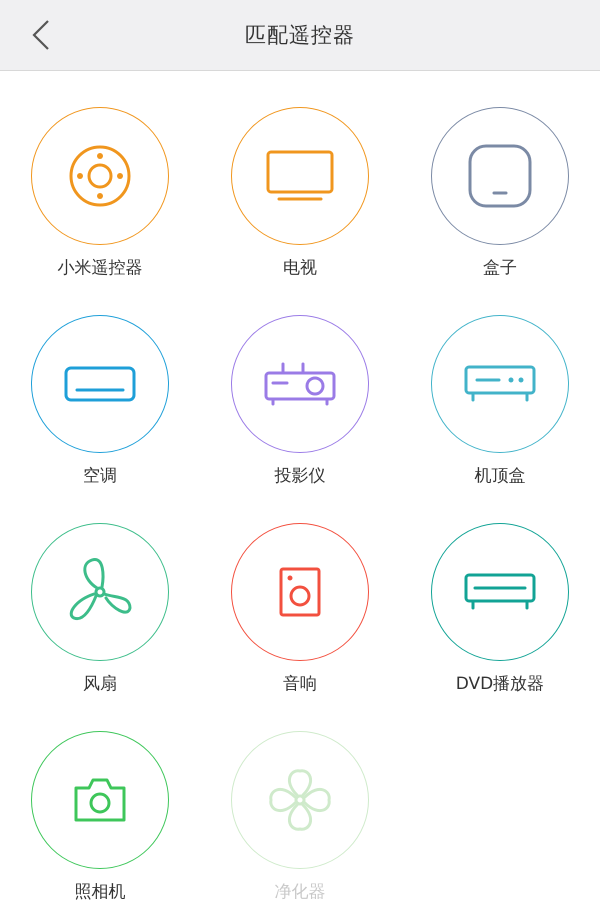  Describe the element at coordinates (300, 176) in the screenshot. I see `tv-icon` at that location.